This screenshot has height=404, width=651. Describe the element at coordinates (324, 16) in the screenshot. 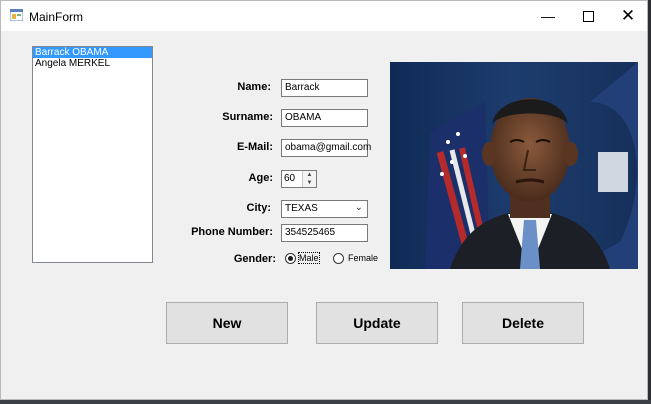

I see `title-bar: MainForm — ✕` at that location.